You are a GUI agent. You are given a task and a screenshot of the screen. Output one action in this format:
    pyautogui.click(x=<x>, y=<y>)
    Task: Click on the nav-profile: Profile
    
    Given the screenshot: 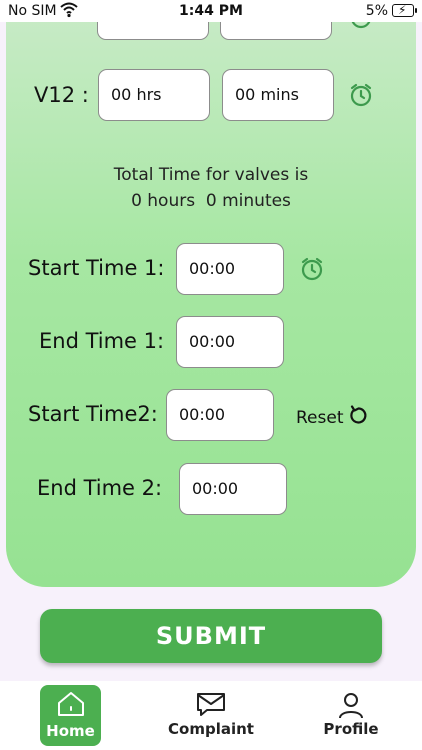 What is the action you would take?
    pyautogui.click(x=351, y=715)
    